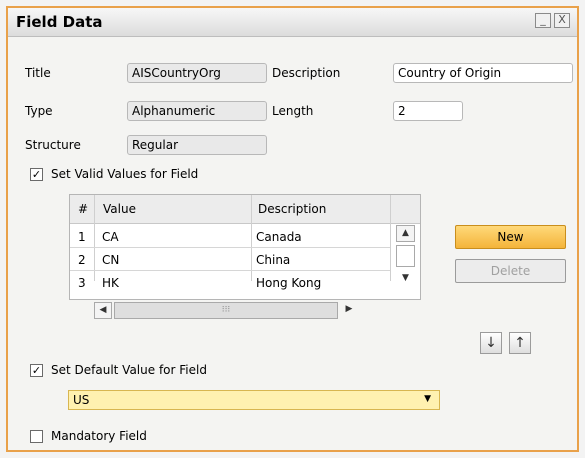  Describe the element at coordinates (427, 399) in the screenshot. I see `dropdown-arrow-icon: ▼` at that location.